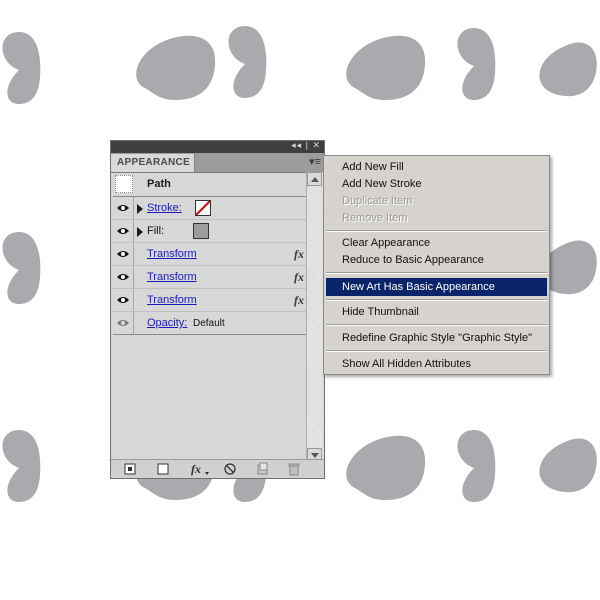 The image size is (600, 600). I want to click on tab-appearance: APPEARANCE, so click(153, 163).